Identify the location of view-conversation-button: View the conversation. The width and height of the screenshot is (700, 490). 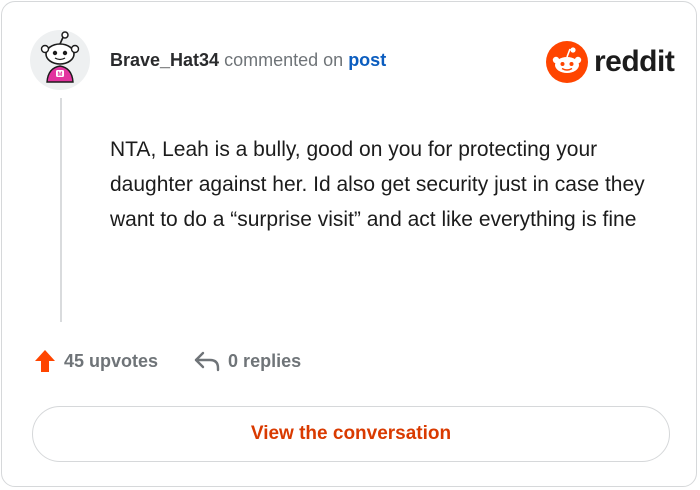
(351, 434).